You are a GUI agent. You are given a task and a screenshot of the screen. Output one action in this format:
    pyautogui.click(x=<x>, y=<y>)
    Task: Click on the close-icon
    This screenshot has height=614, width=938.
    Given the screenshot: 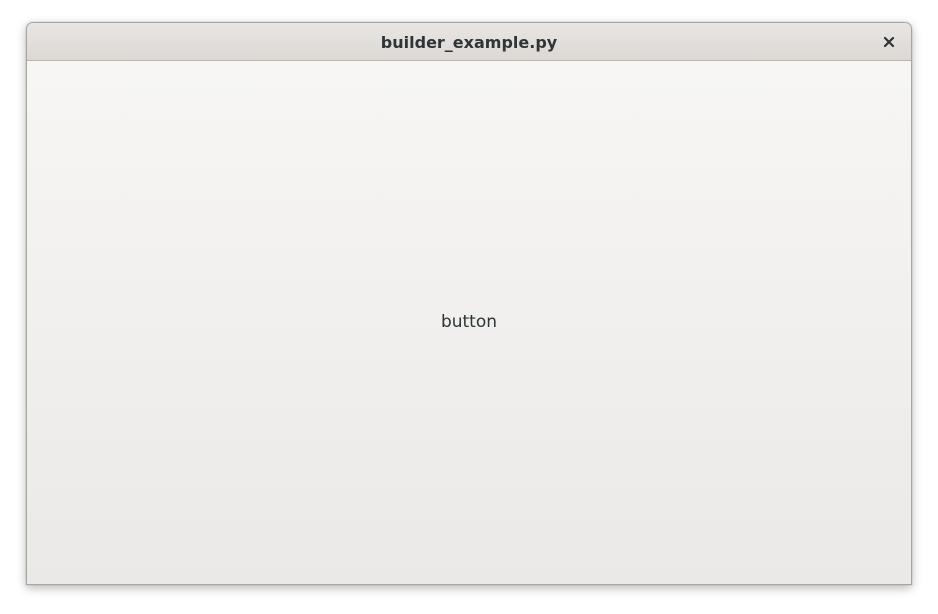 What is the action you would take?
    pyautogui.click(x=889, y=42)
    